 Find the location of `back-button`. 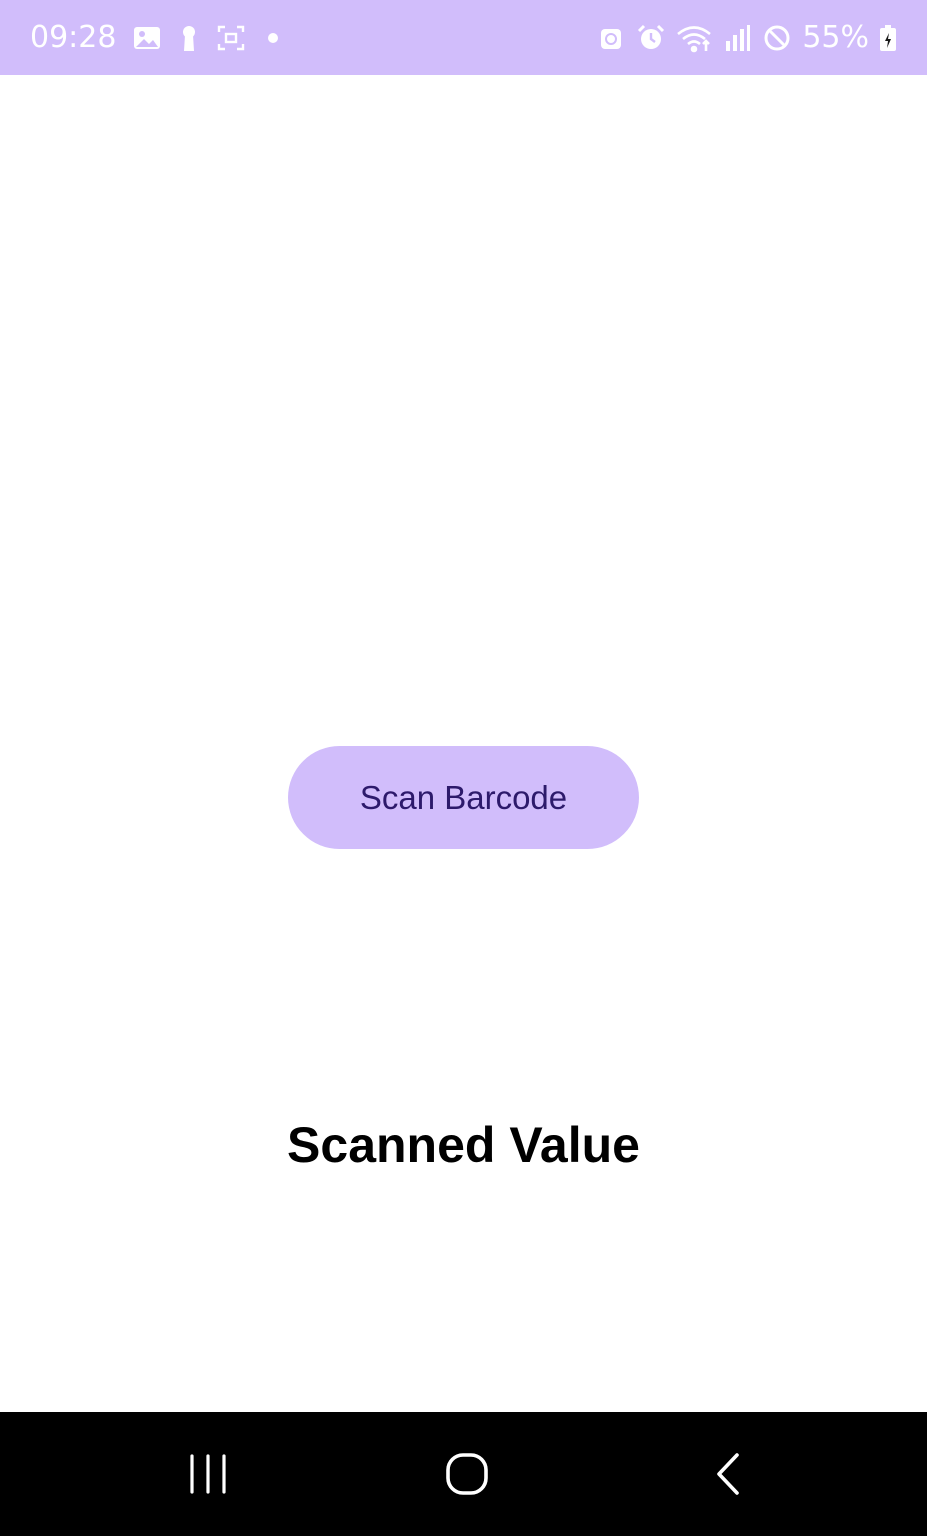

back-button is located at coordinates (728, 1474).